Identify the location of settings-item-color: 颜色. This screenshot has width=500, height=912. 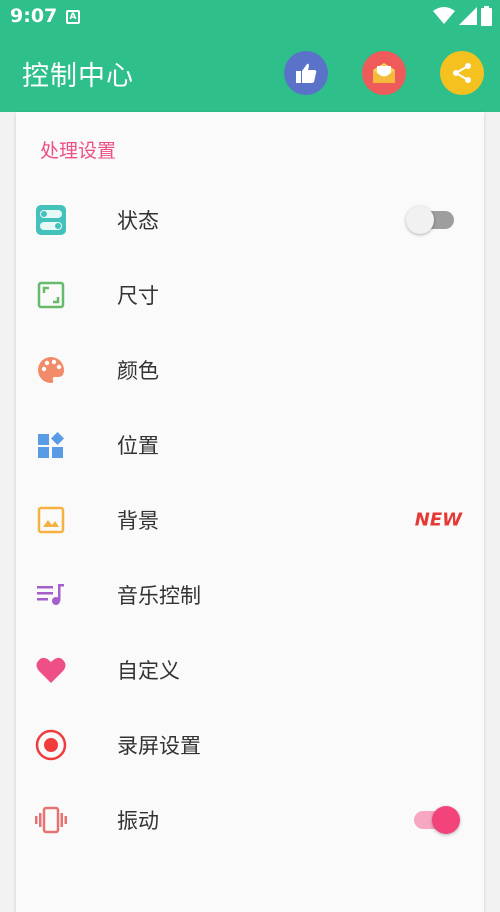
(250, 369).